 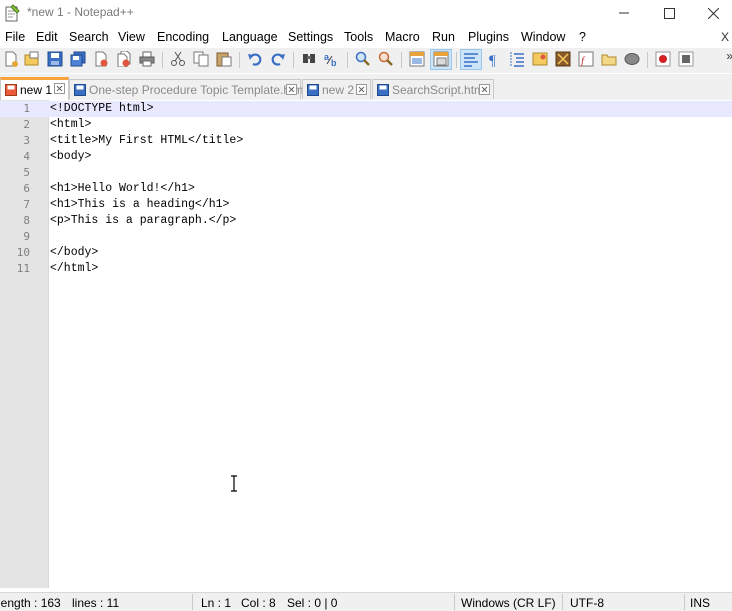 What do you see at coordinates (586, 59) in the screenshot?
I see `function-list-icon: f` at bounding box center [586, 59].